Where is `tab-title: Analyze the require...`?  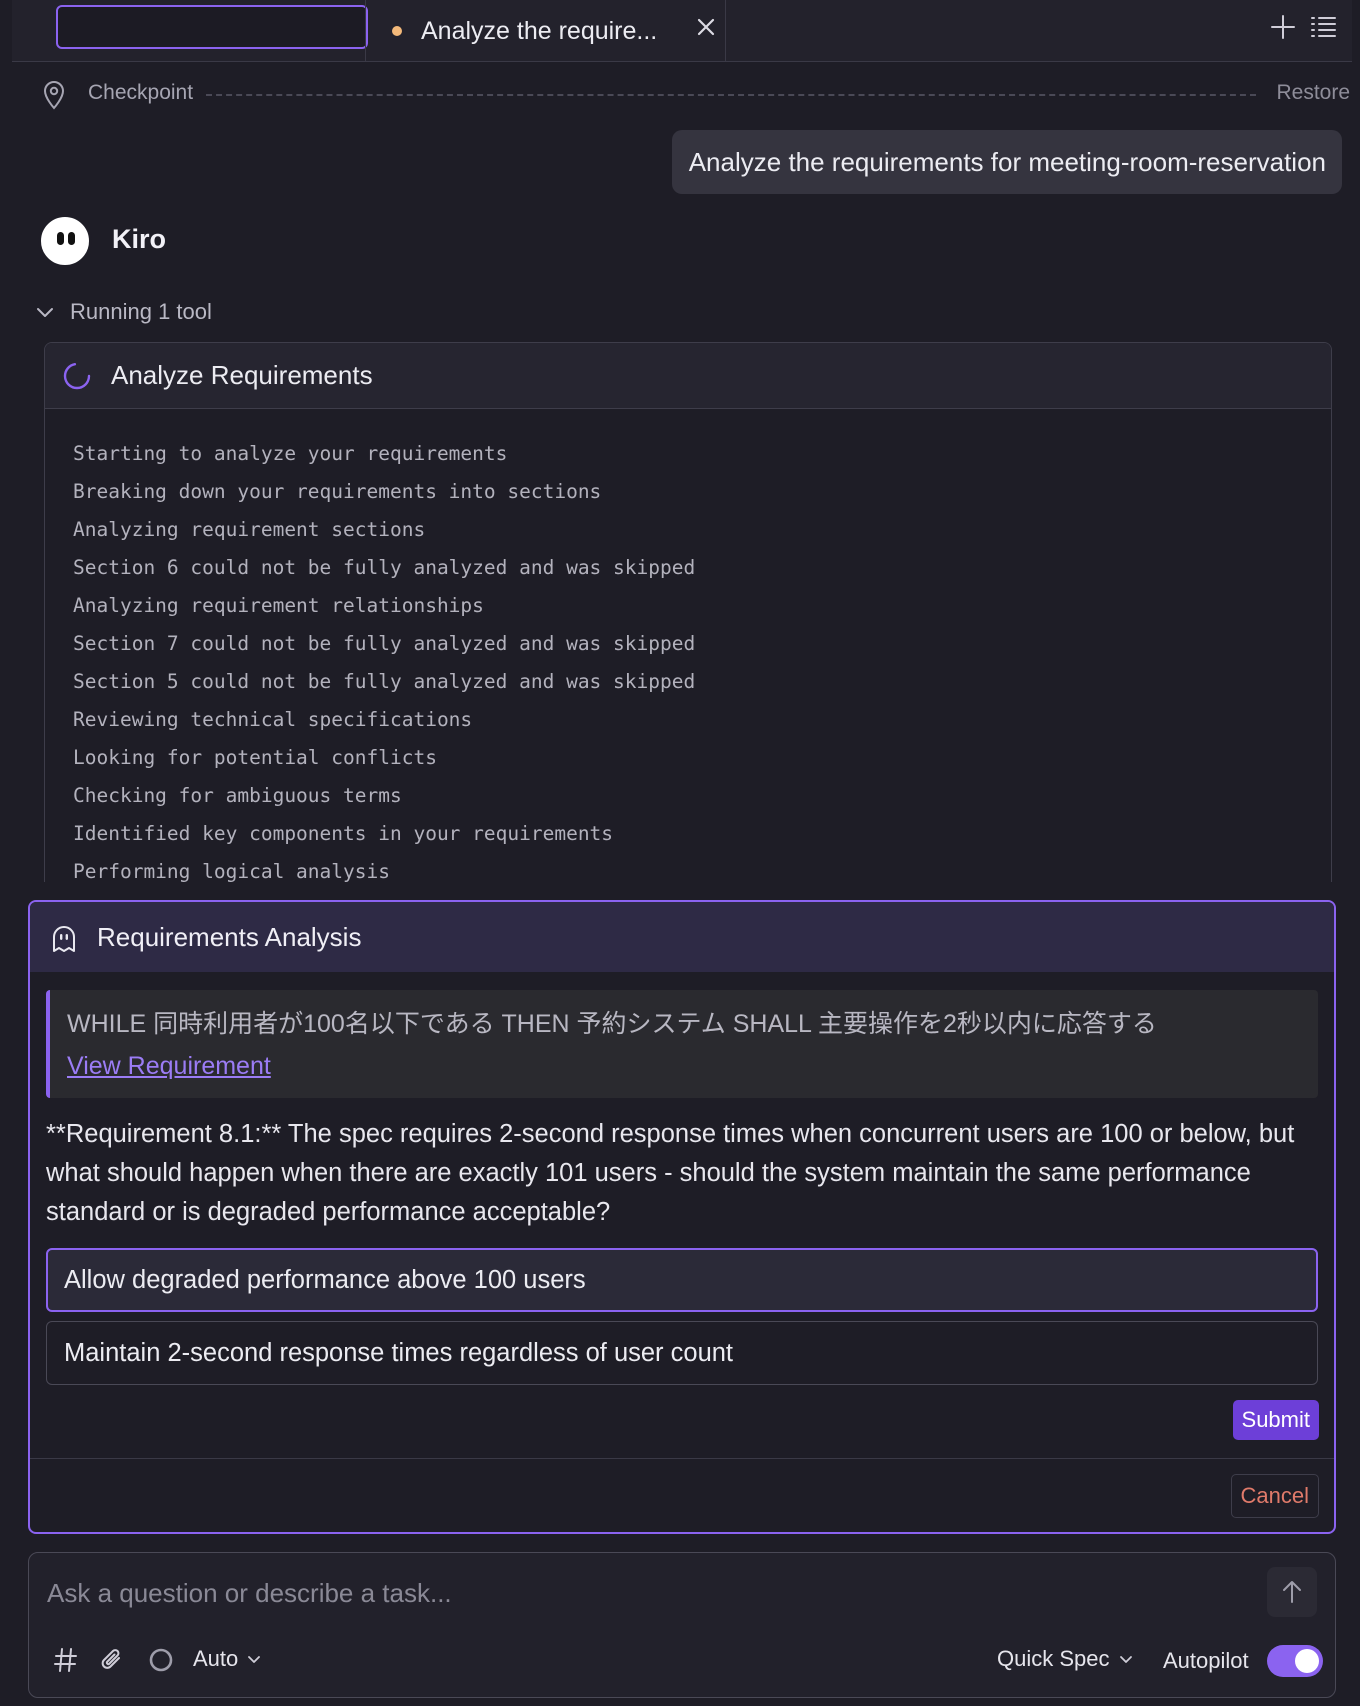
tab-title: Analyze the require... is located at coordinates (539, 30).